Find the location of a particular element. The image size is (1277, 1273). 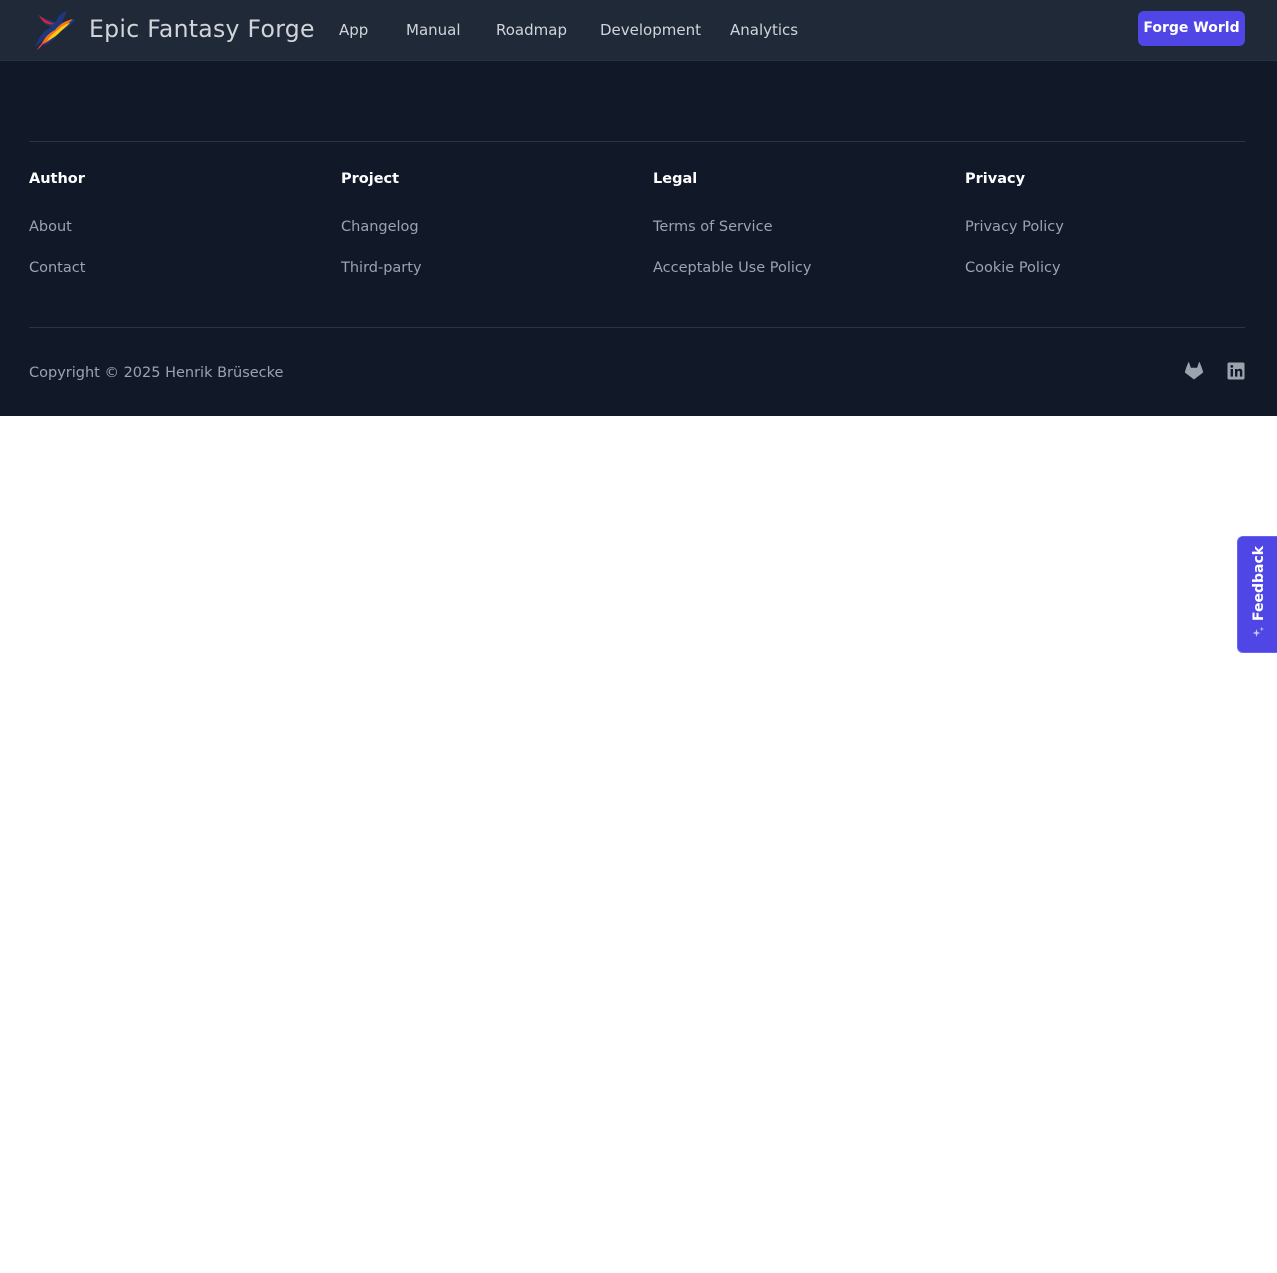

linkedin-icon is located at coordinates (1236, 371).